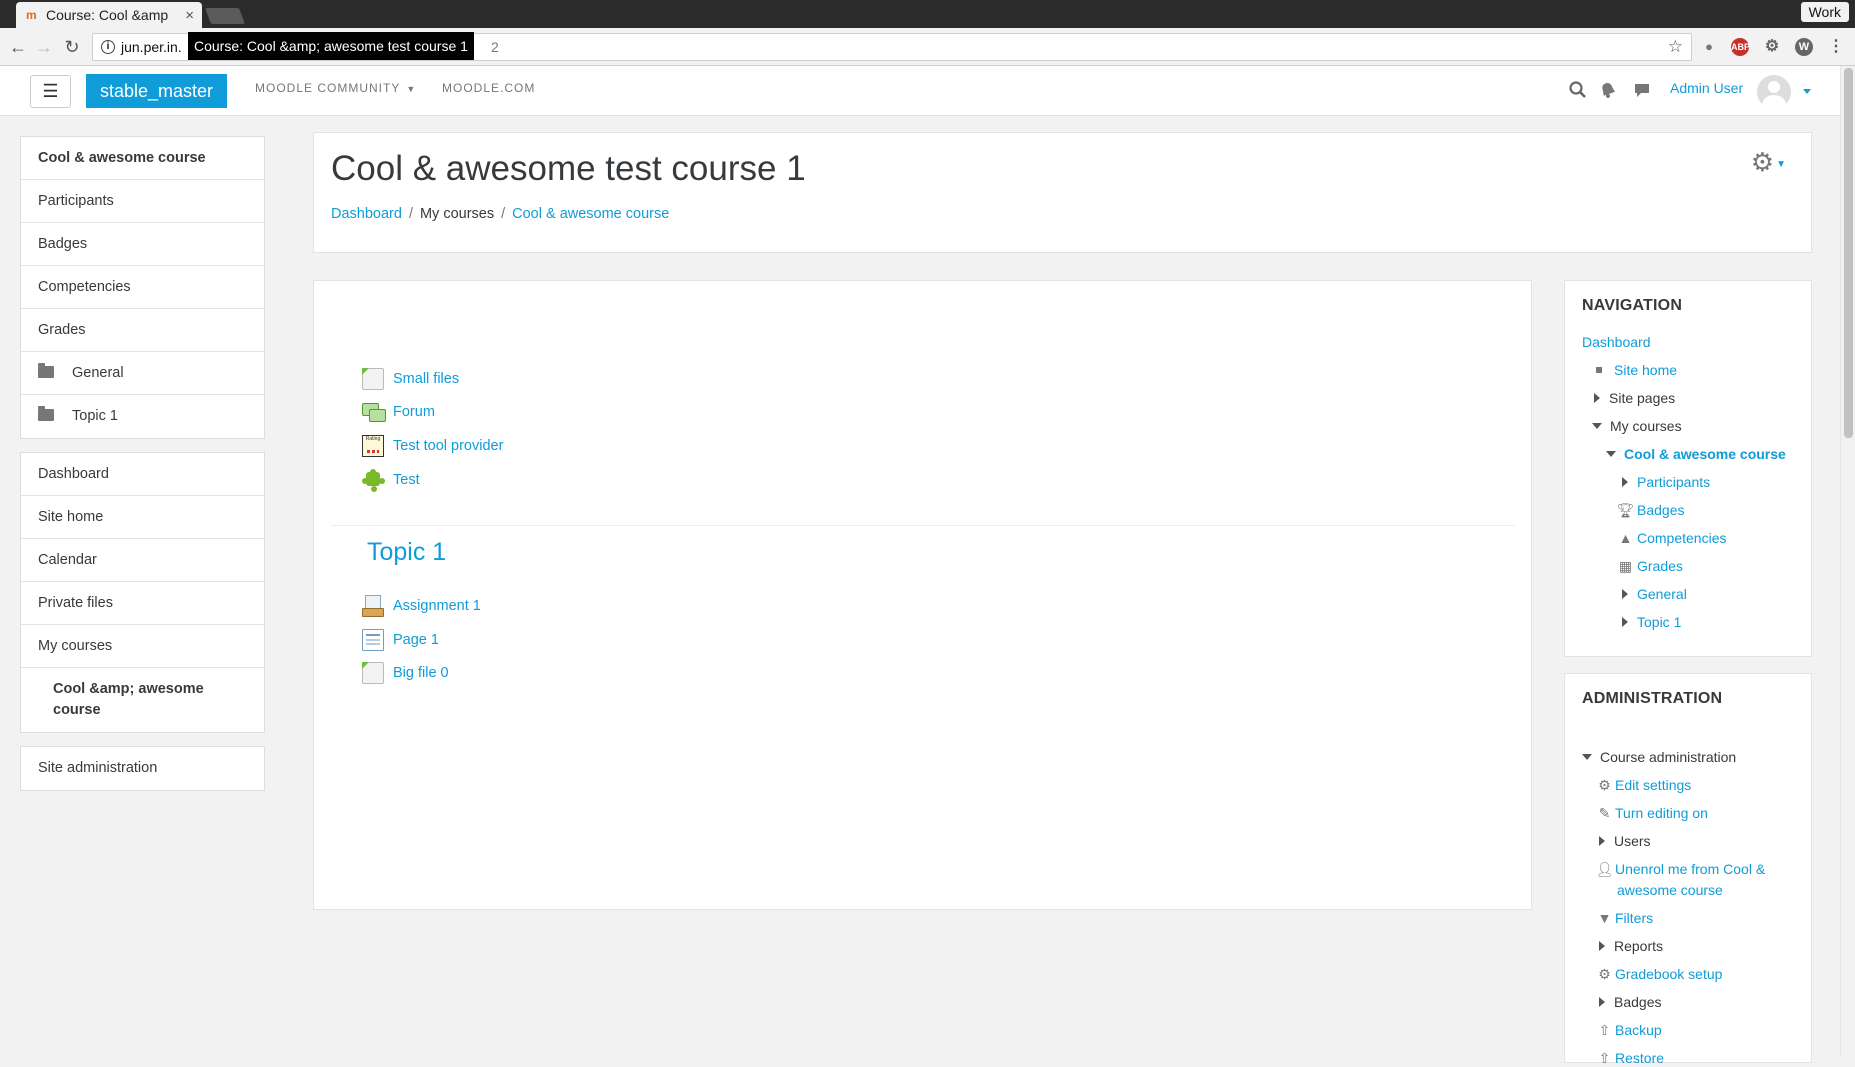  Describe the element at coordinates (142, 373) in the screenshot. I see `drawer-item-general: General` at that location.